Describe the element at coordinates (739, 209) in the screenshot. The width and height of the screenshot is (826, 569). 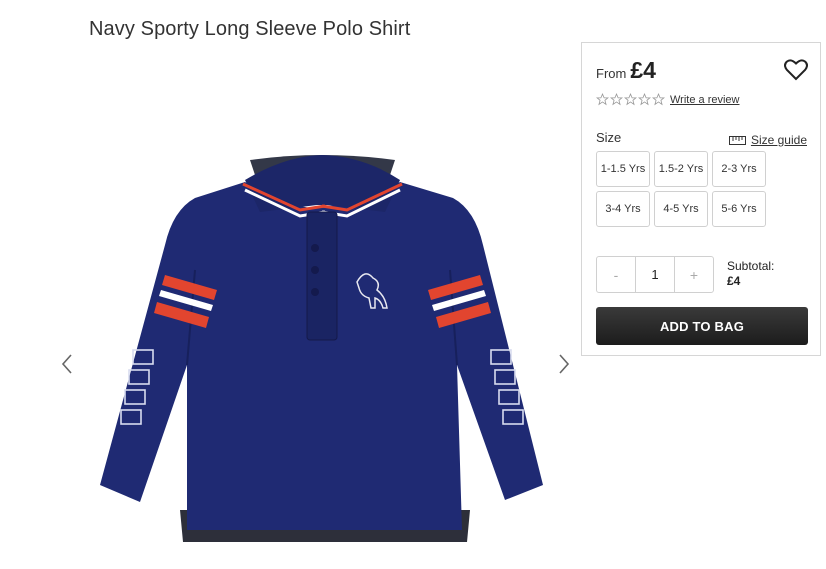
I see `size-option: 5-6 Yrs` at that location.